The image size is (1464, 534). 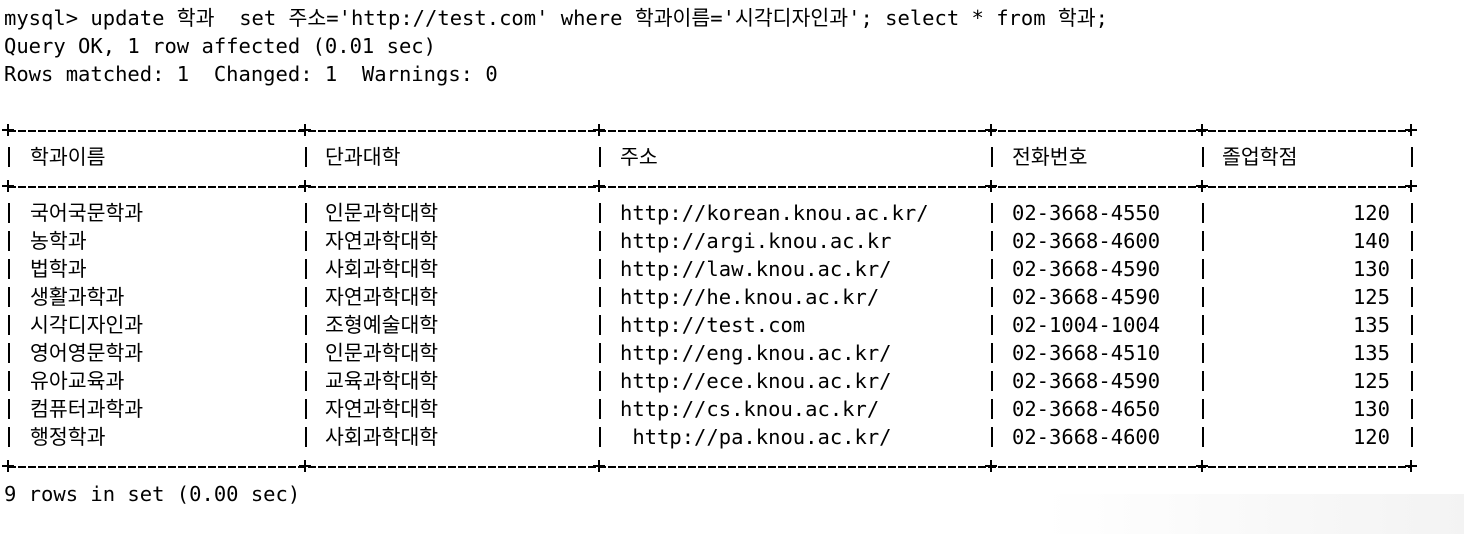 What do you see at coordinates (77, 381) in the screenshot?
I see `table-cell: 유아교육과` at bounding box center [77, 381].